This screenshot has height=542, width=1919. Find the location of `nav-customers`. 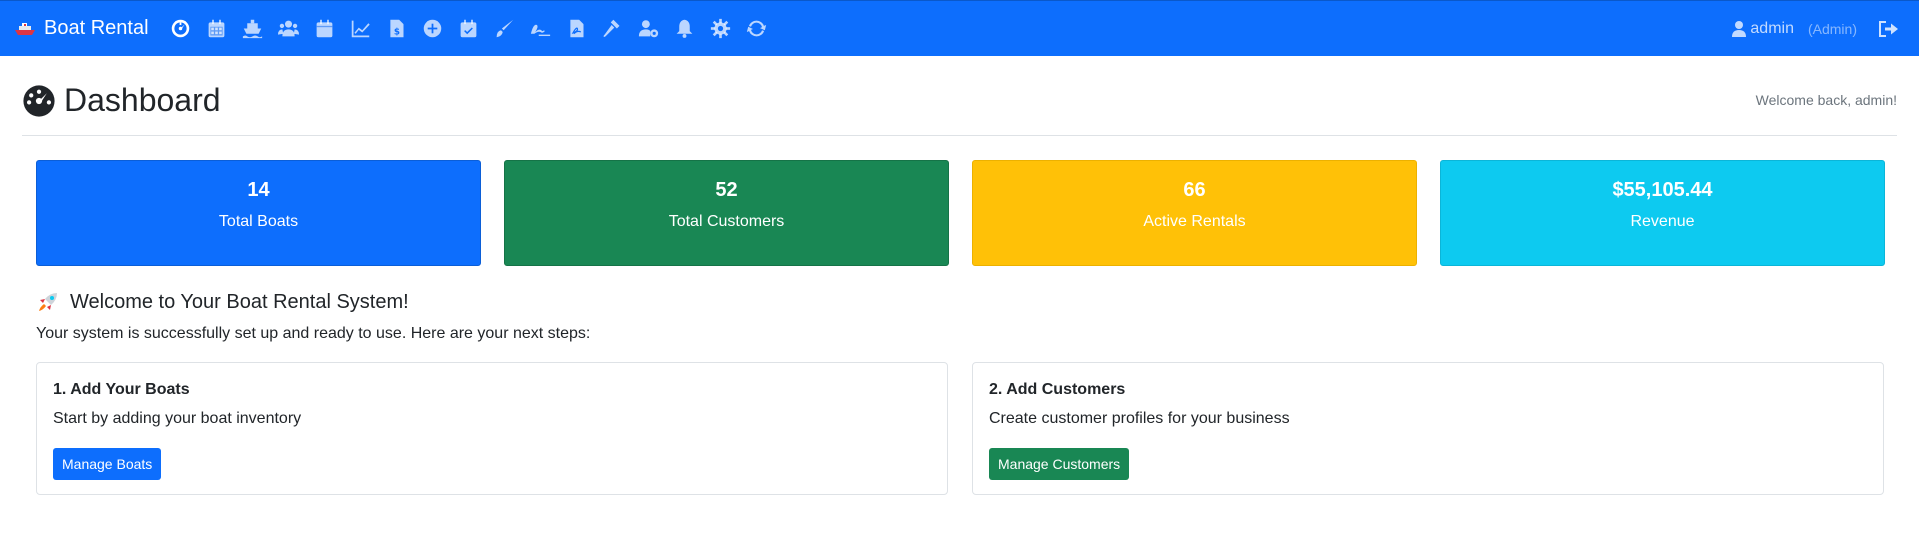

nav-customers is located at coordinates (289, 29).